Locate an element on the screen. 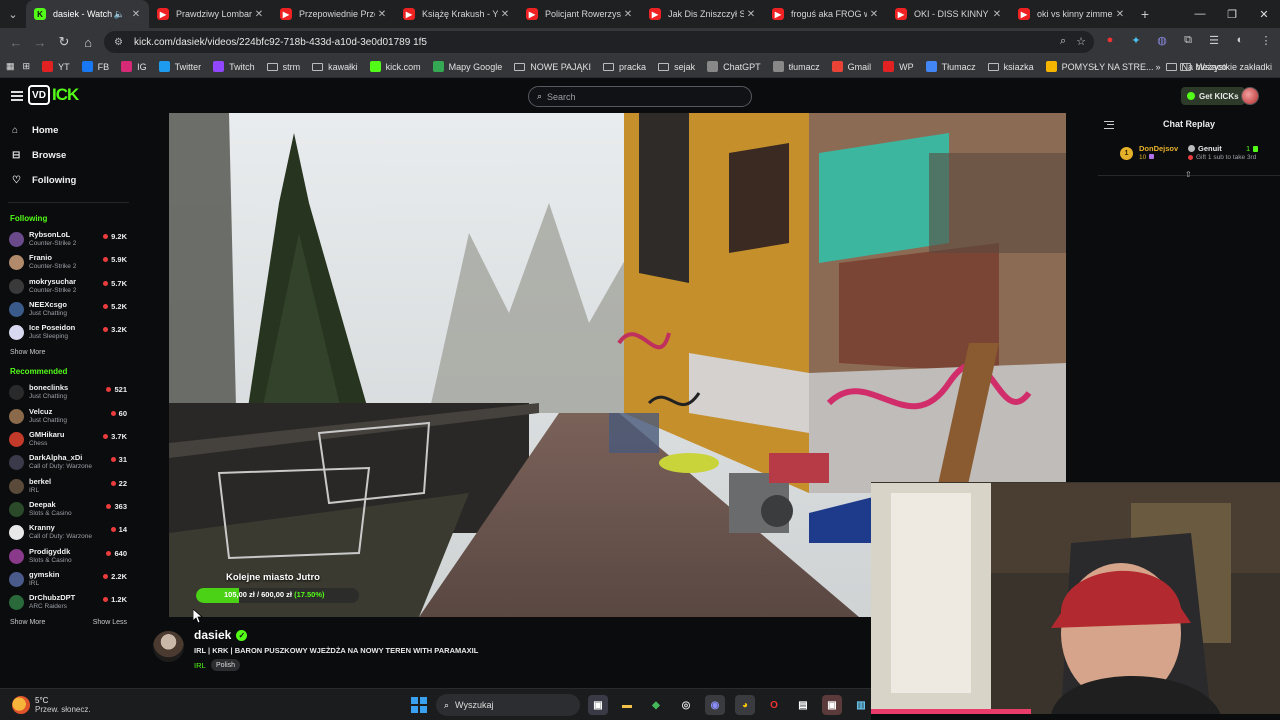 The image size is (1280, 720). minimize-icon: — is located at coordinates (1200, 14).